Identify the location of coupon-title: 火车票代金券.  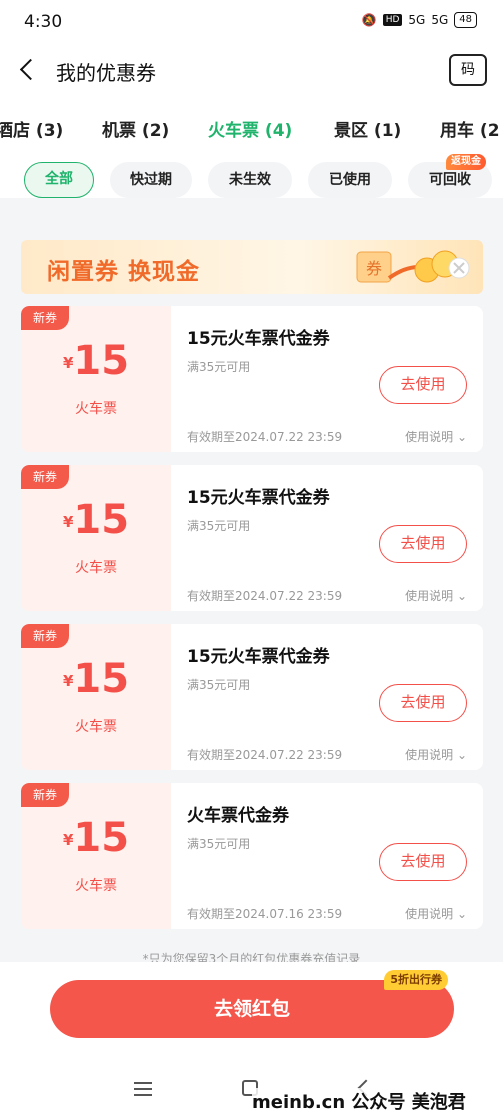
(238, 816).